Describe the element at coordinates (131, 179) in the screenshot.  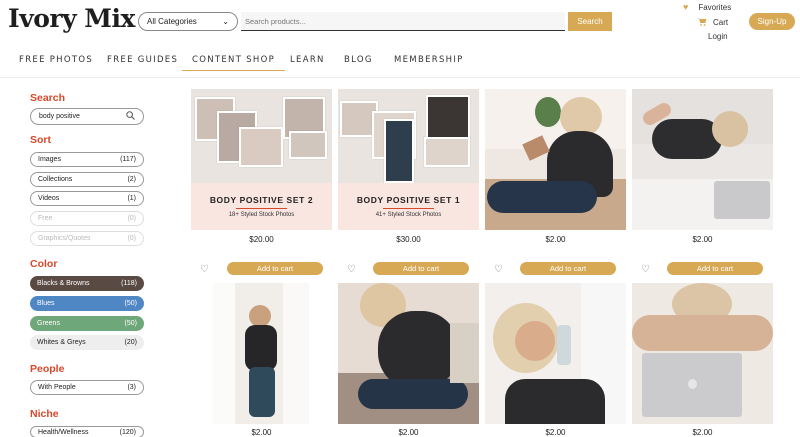
I see `pill-count: (2)` at that location.